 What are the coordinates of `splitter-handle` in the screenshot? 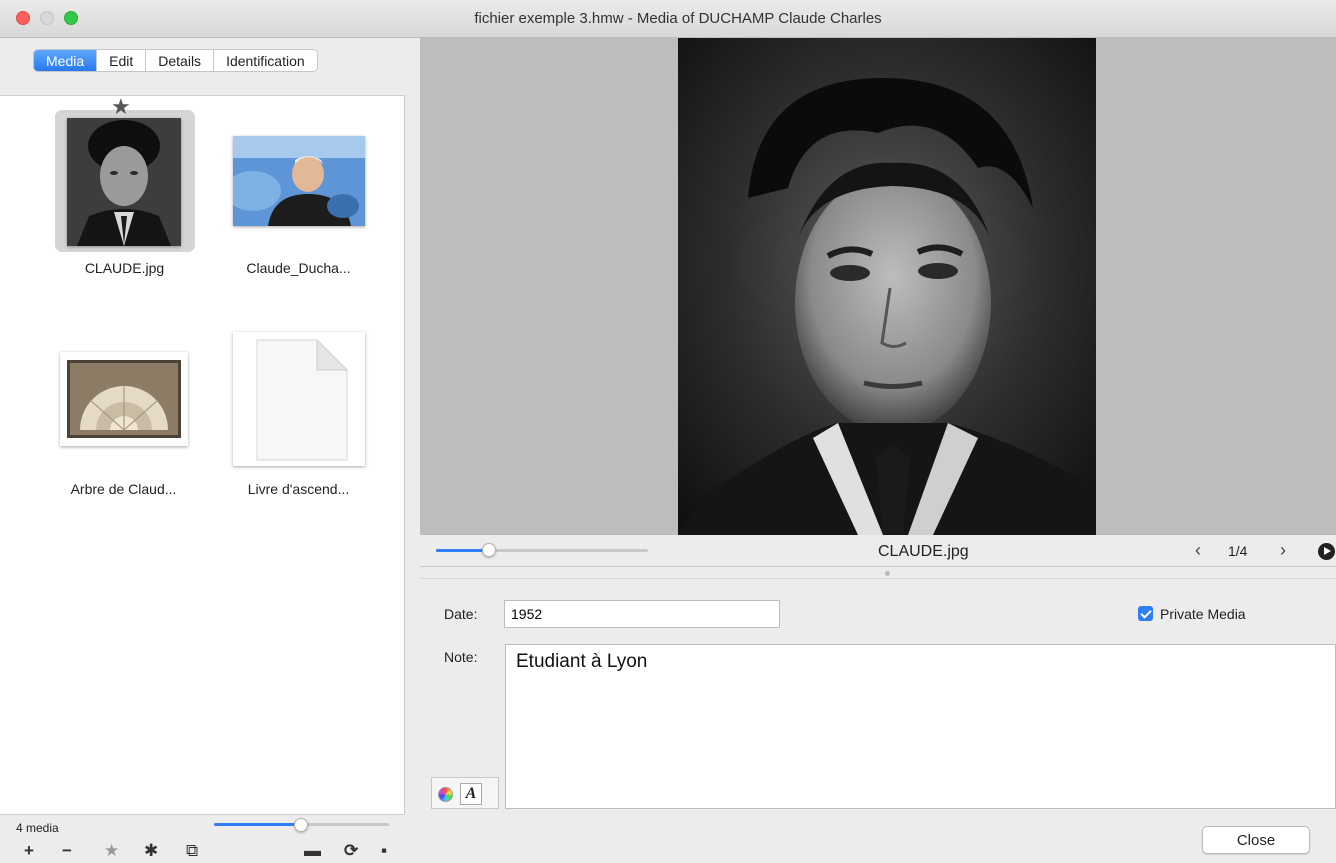 It's located at (887, 573).